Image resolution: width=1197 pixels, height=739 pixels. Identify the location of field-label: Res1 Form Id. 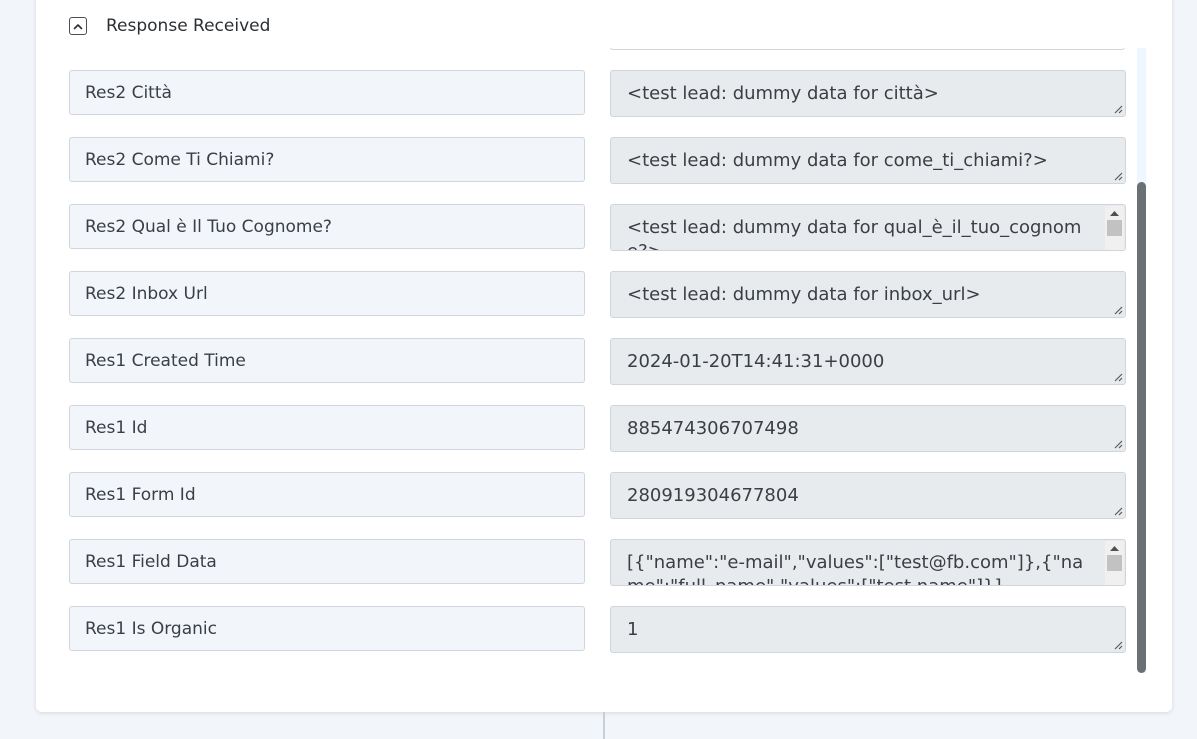
(327, 494).